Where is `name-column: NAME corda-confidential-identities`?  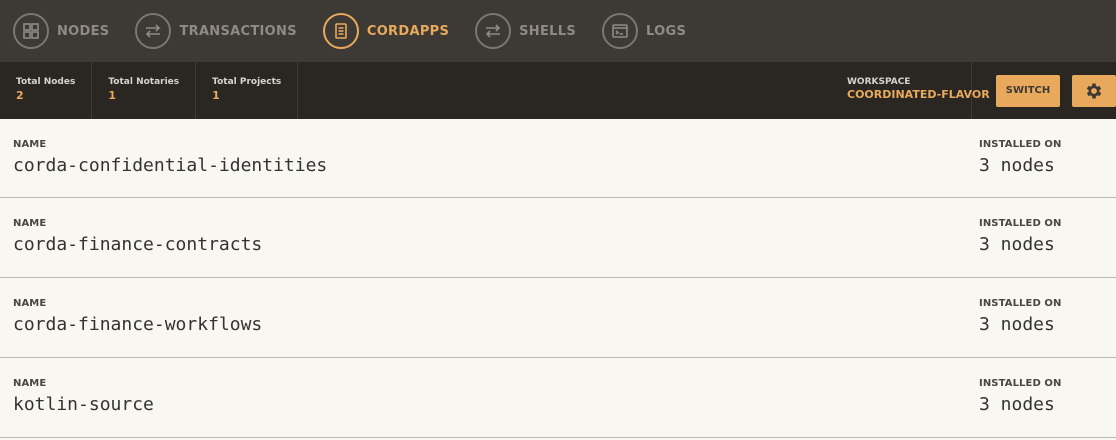 name-column: NAME corda-confidential-identities is located at coordinates (170, 168).